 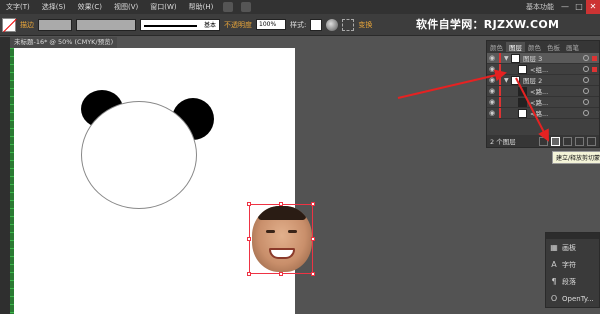 What do you see at coordinates (532, 80) in the screenshot?
I see `layer-name: 图层 2` at bounding box center [532, 80].